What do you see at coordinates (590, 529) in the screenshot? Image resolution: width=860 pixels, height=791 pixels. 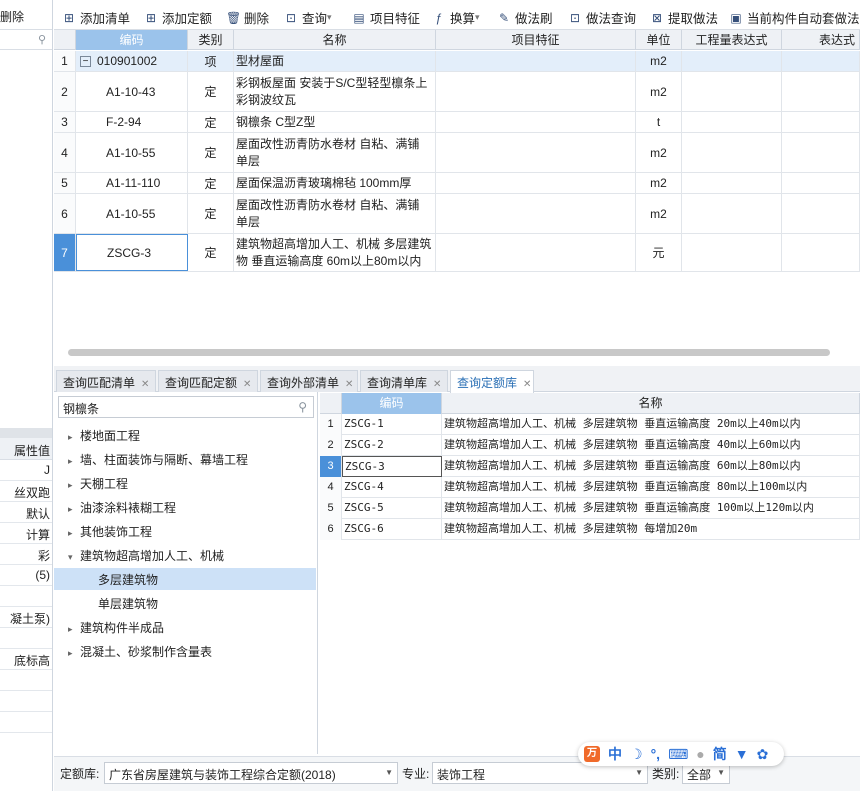 I see `table-row: 6 ZSCG-6 建筑物超高增加人工、机械 多层建筑物 每增加20m` at bounding box center [590, 529].